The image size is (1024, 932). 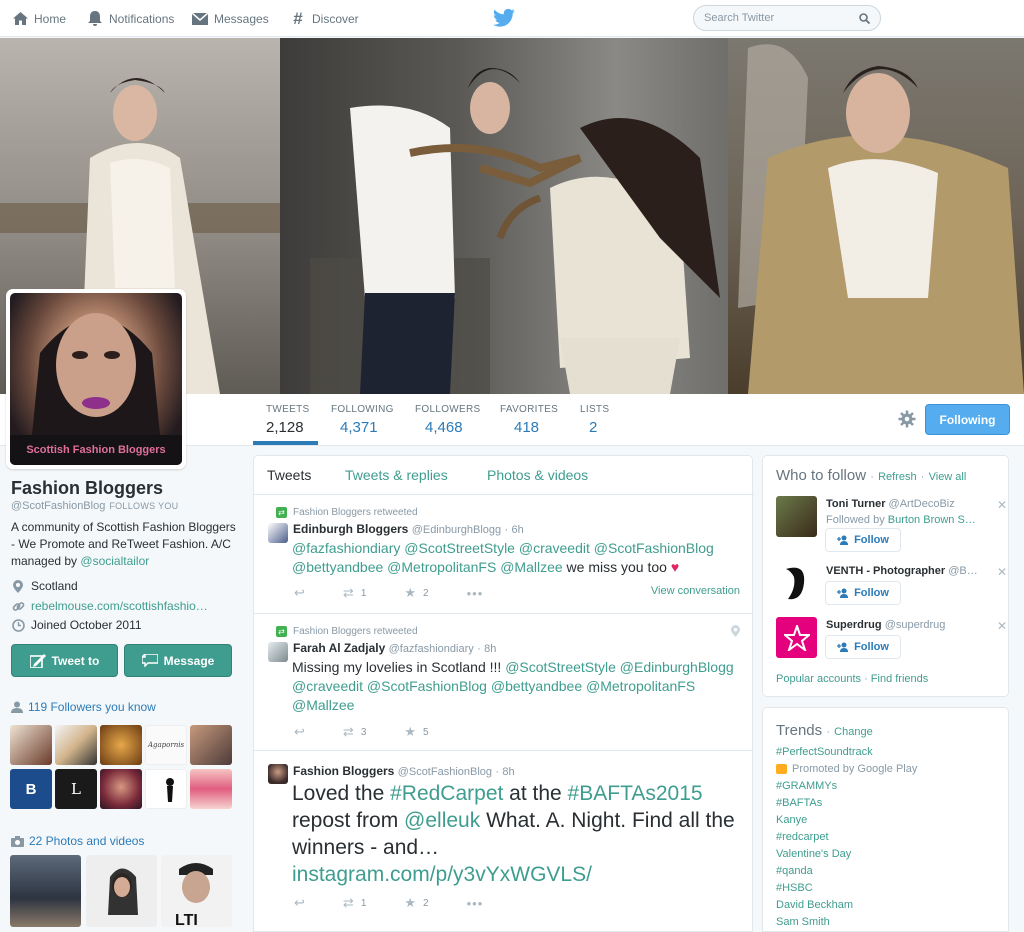 What do you see at coordinates (396, 475) in the screenshot?
I see `tab-tweets-replies: Tweets & replies` at bounding box center [396, 475].